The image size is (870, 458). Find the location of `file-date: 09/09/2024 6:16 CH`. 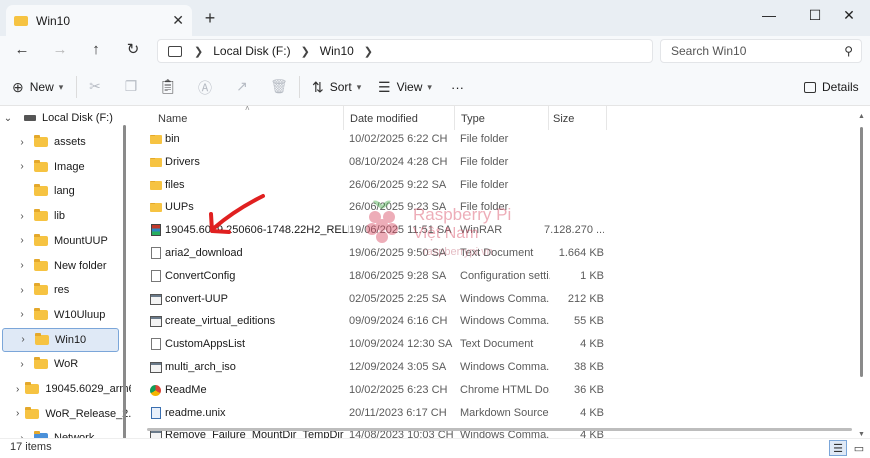

file-date: 09/09/2024 6:16 CH is located at coordinates (398, 321).